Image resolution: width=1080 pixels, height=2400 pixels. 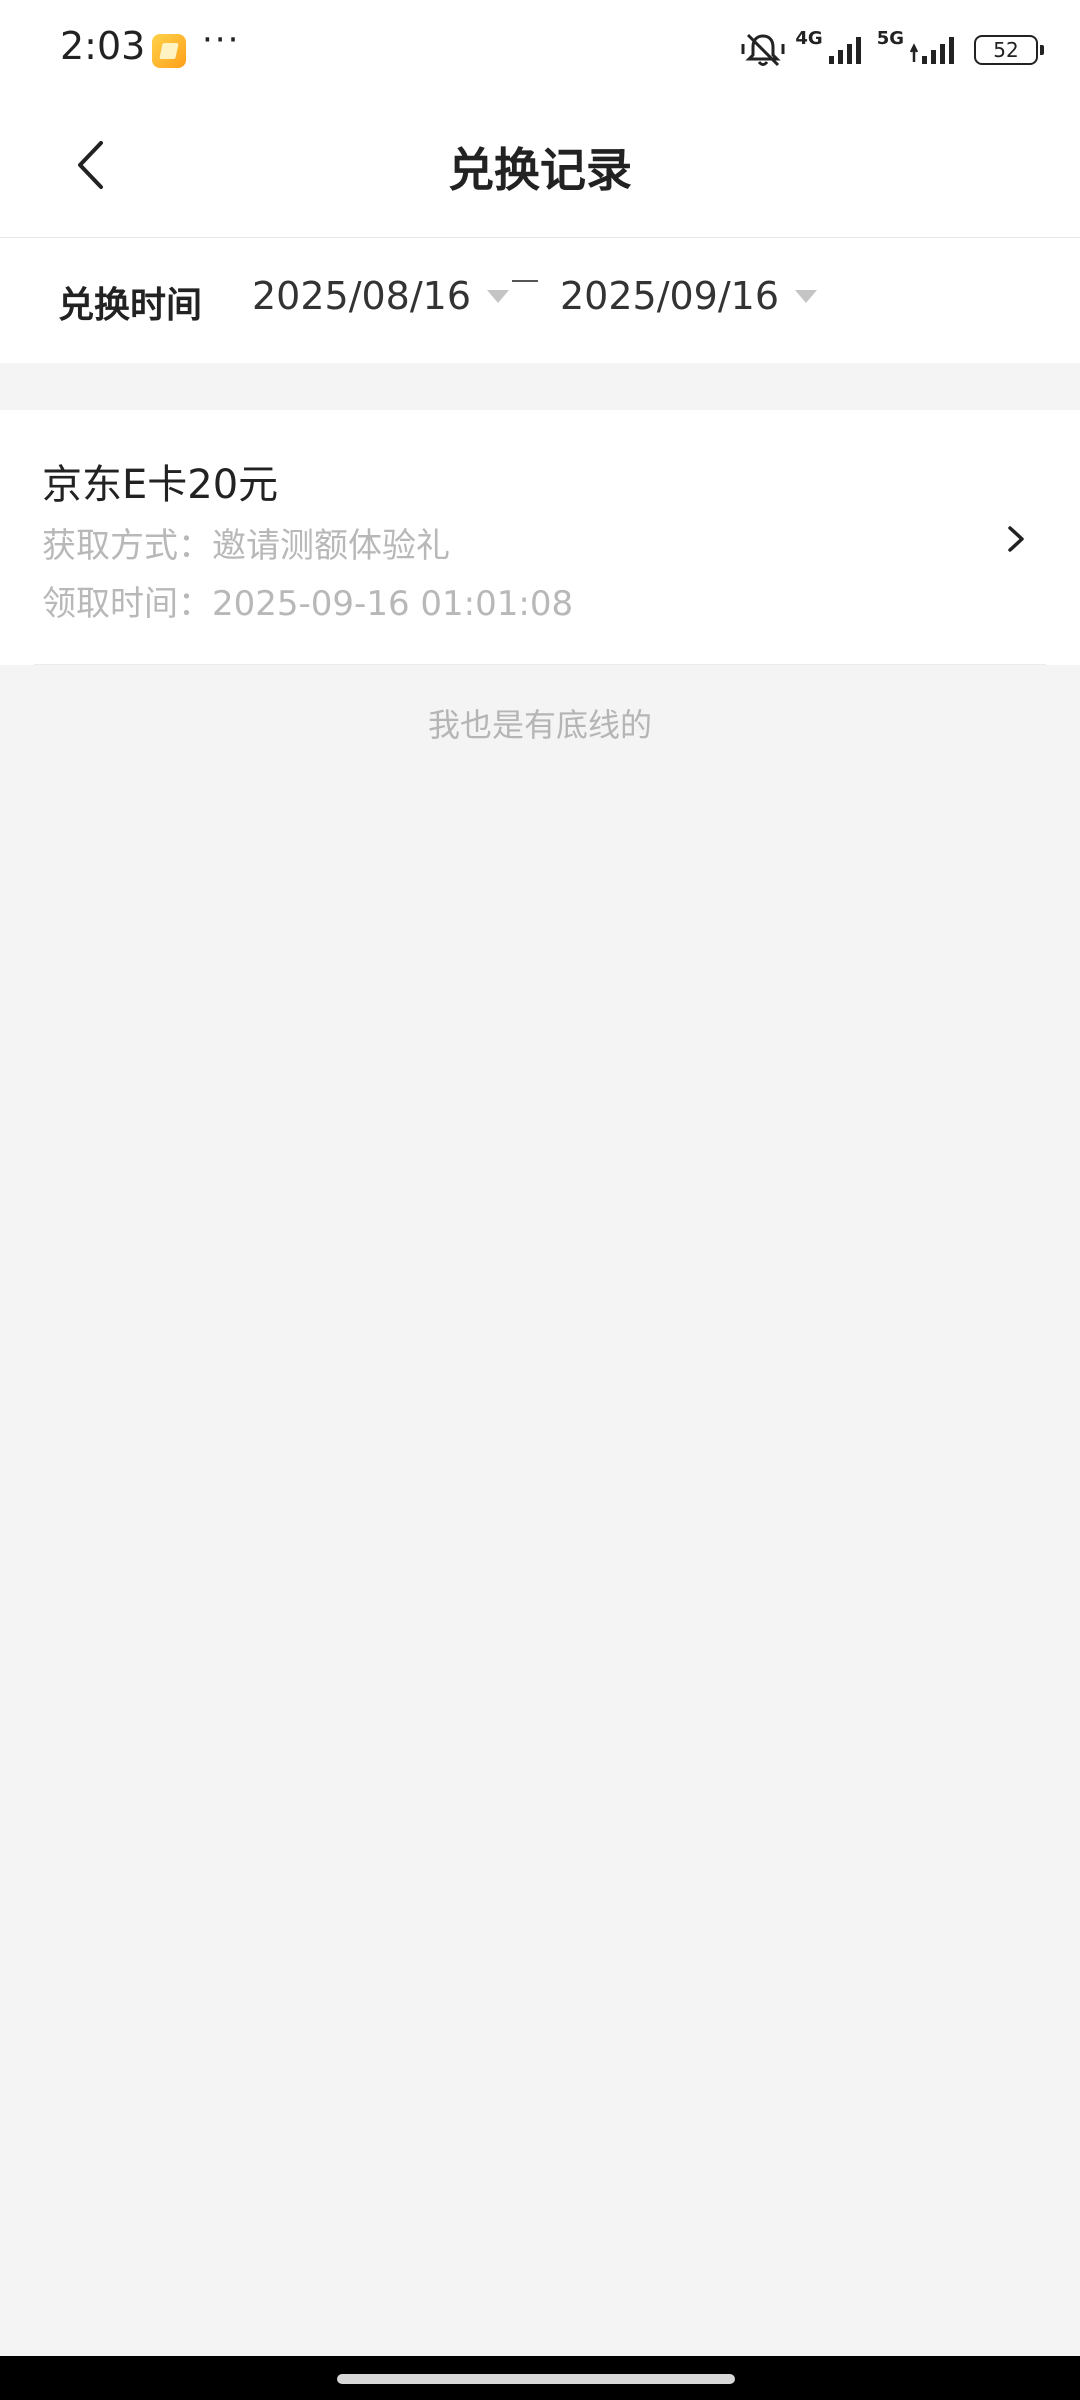 What do you see at coordinates (1016, 539) in the screenshot?
I see `chevron-right-icon` at bounding box center [1016, 539].